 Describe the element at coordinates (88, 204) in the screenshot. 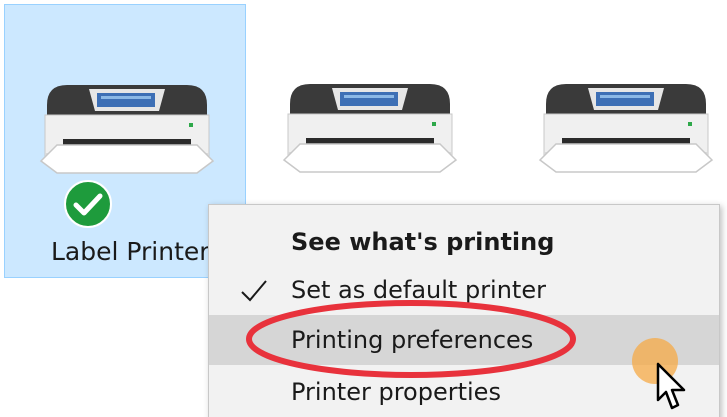

I see `default-check-badge-icon` at that location.